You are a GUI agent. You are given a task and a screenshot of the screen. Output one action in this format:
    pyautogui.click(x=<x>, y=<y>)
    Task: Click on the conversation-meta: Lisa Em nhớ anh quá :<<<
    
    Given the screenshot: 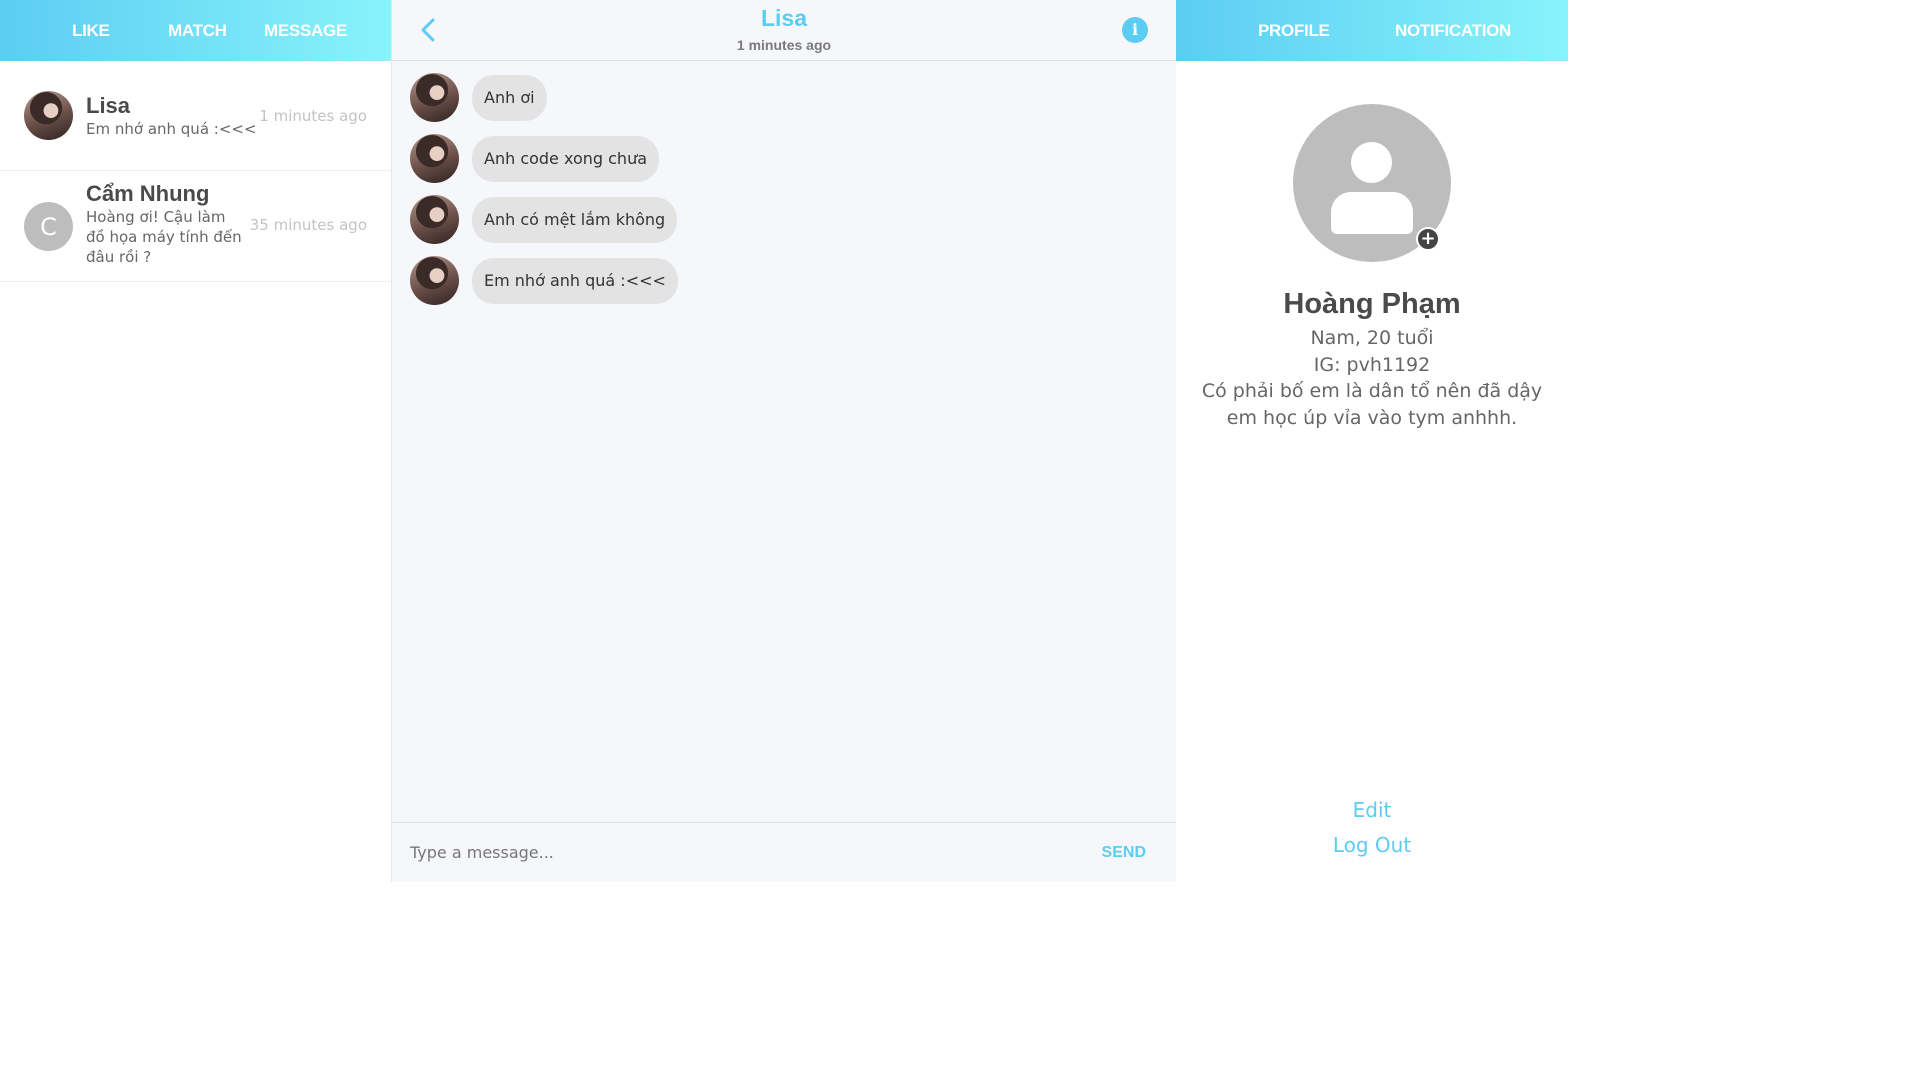 What is the action you would take?
    pyautogui.click(x=176, y=116)
    